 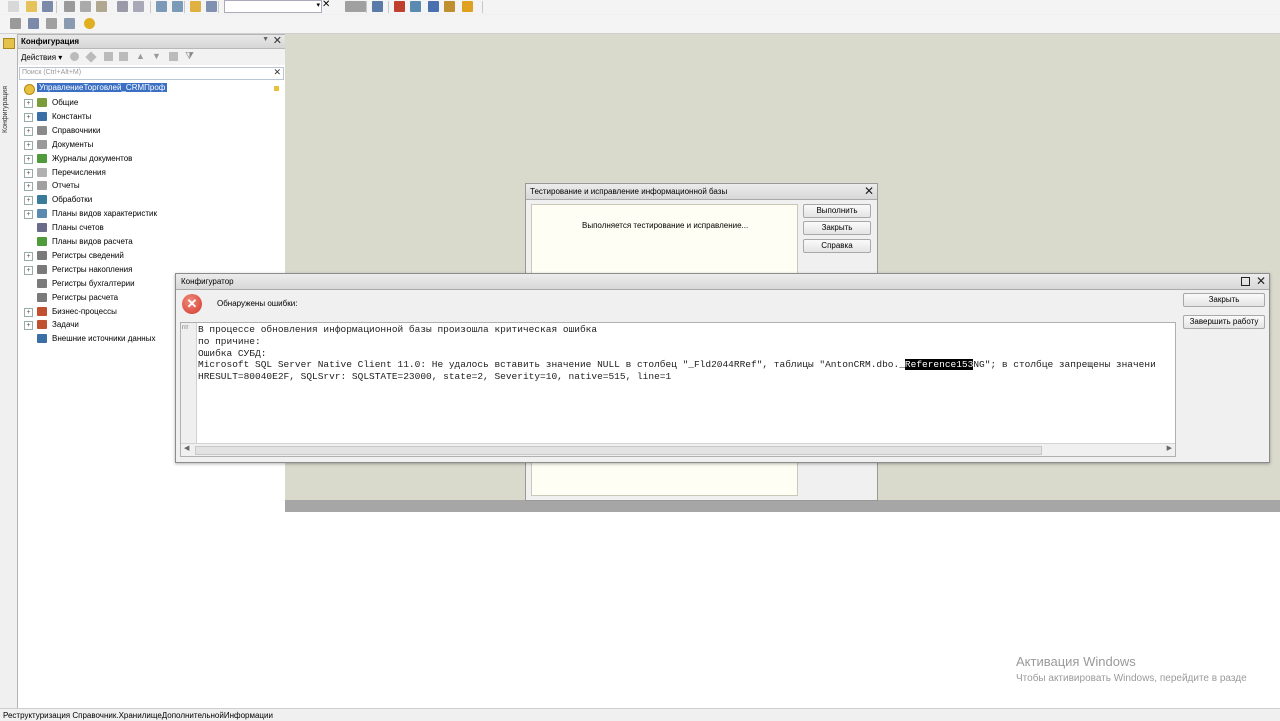 What do you see at coordinates (85, 6) in the screenshot?
I see `copy-icon` at bounding box center [85, 6].